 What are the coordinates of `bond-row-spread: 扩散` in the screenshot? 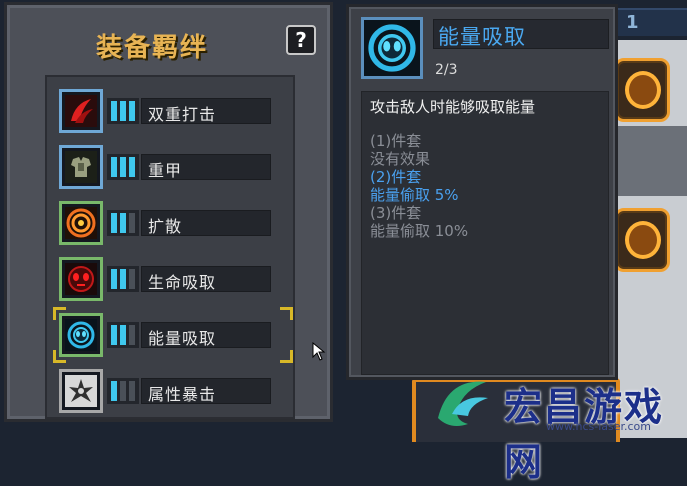 It's located at (173, 223).